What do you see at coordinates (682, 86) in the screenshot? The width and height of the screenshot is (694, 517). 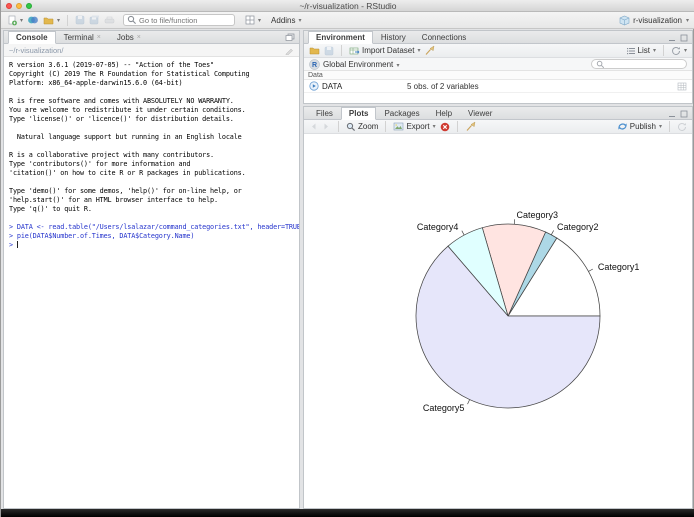 I see `view-table-icon` at bounding box center [682, 86].